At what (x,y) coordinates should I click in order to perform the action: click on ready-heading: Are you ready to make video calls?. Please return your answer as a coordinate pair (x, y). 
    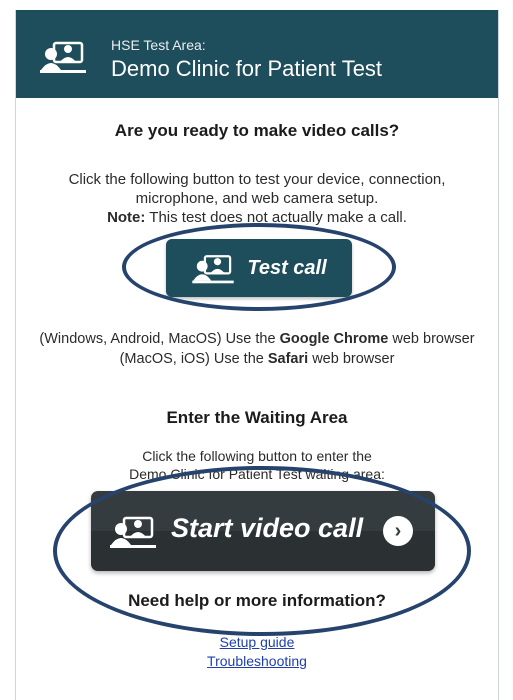
    Looking at the image, I should click on (257, 130).